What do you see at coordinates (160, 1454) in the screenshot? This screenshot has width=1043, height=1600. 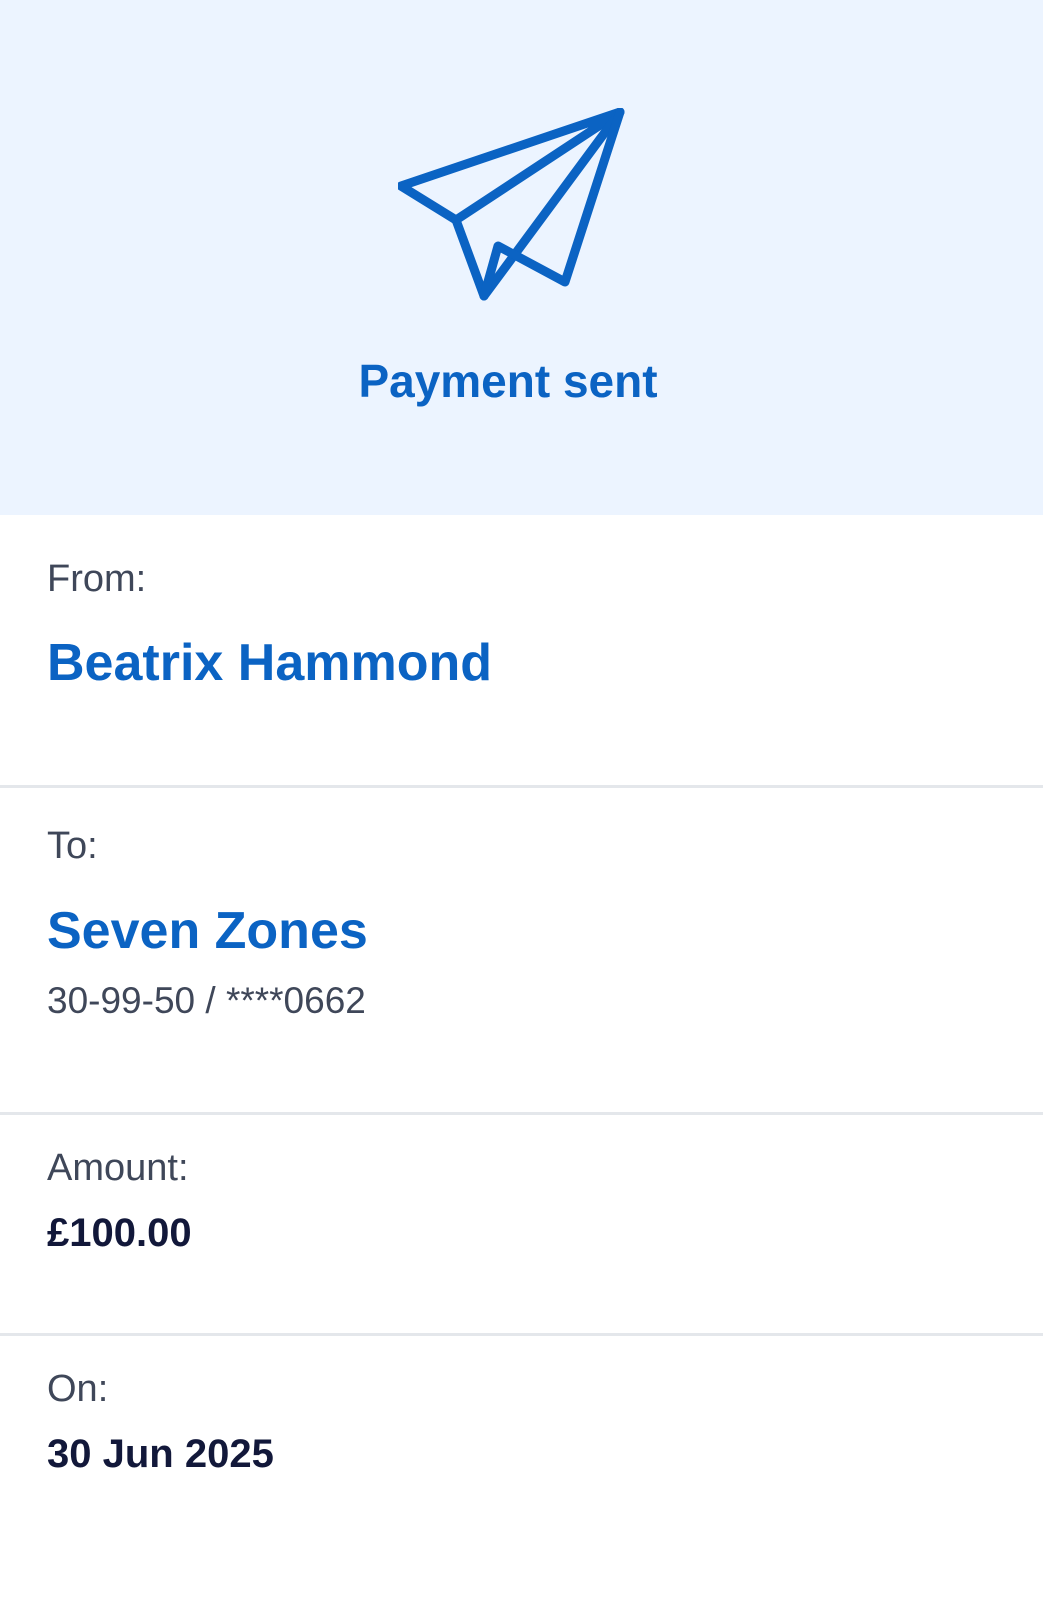 I see `date-value: 30 Jun 2025` at bounding box center [160, 1454].